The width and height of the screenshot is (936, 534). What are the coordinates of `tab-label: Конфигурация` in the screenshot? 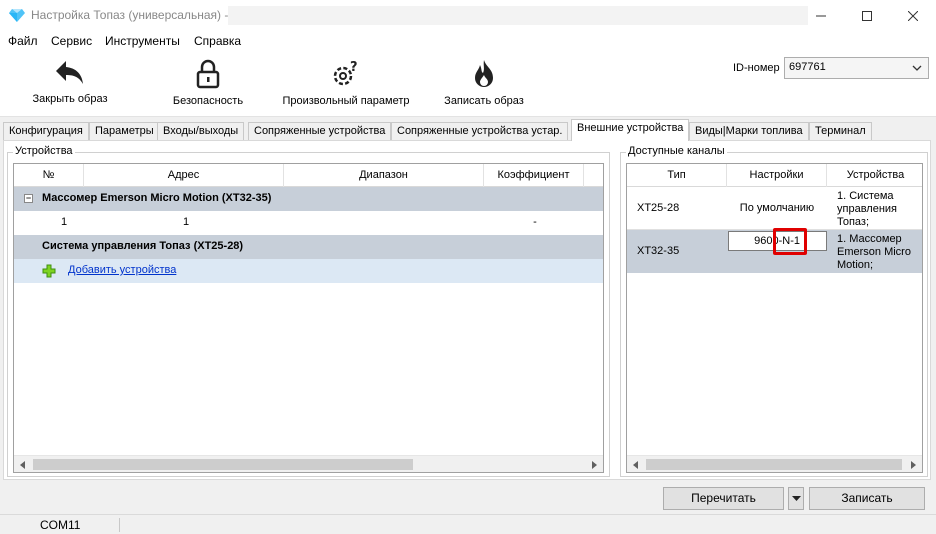 It's located at (46, 131).